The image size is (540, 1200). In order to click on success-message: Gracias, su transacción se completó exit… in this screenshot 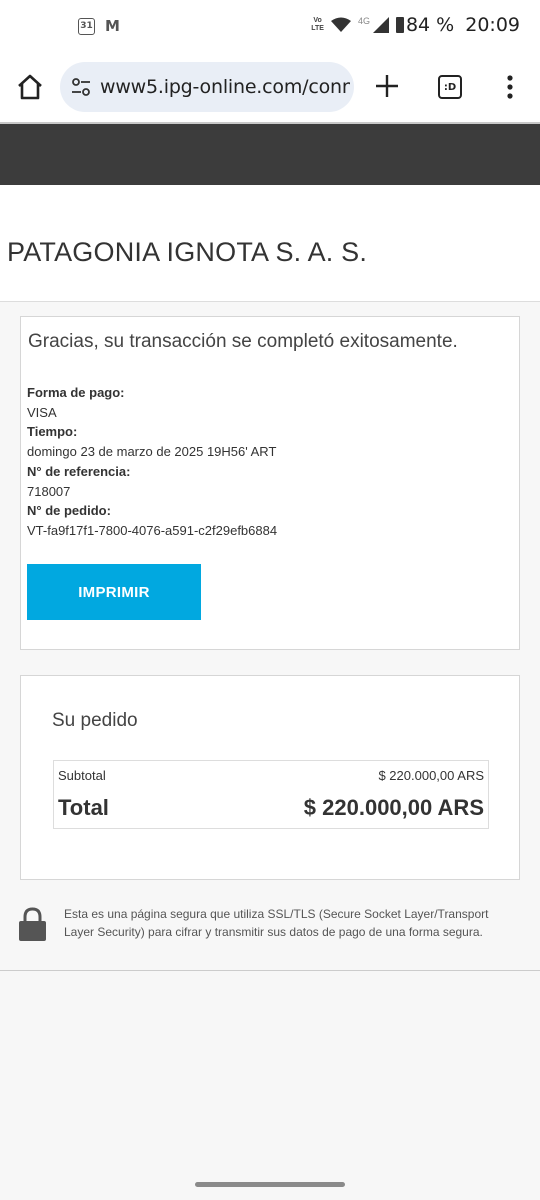, I will do `click(243, 341)`.